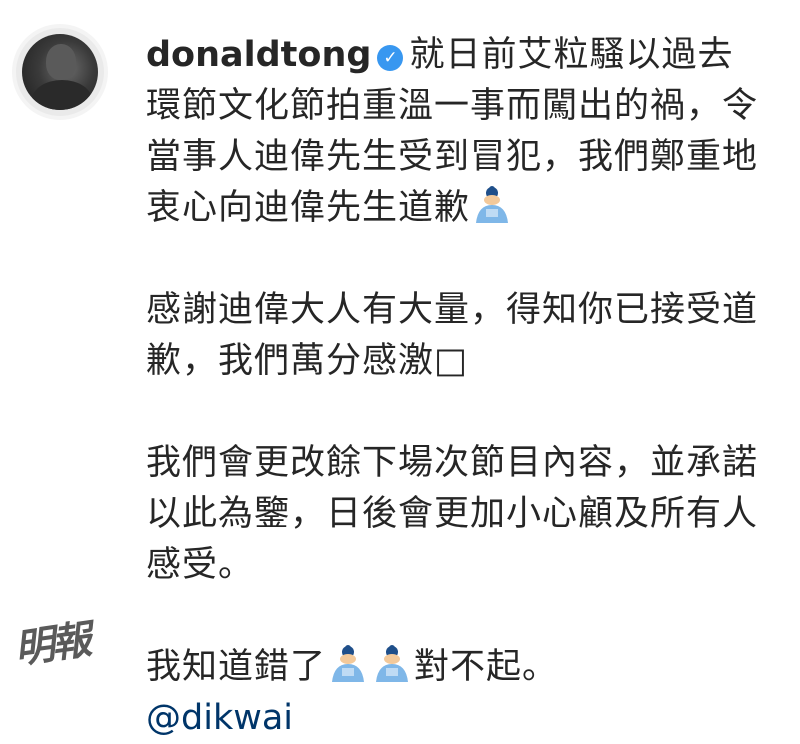 This screenshot has width=800, height=744. Describe the element at coordinates (219, 718) in the screenshot. I see `mention-link: @dikwai` at that location.